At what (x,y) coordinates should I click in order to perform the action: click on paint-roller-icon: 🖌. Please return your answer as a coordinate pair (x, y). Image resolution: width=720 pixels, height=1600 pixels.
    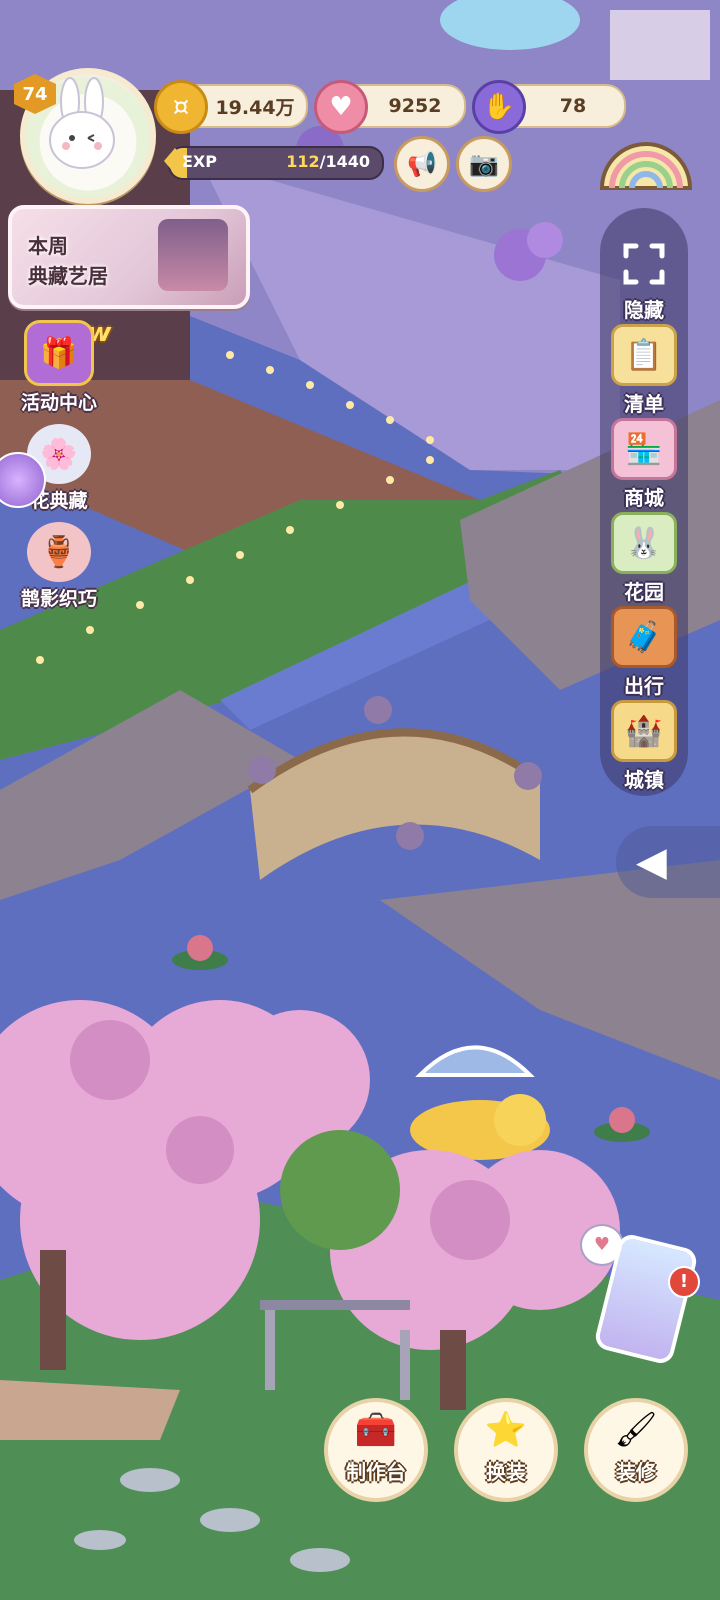
    Looking at the image, I should click on (636, 1430).